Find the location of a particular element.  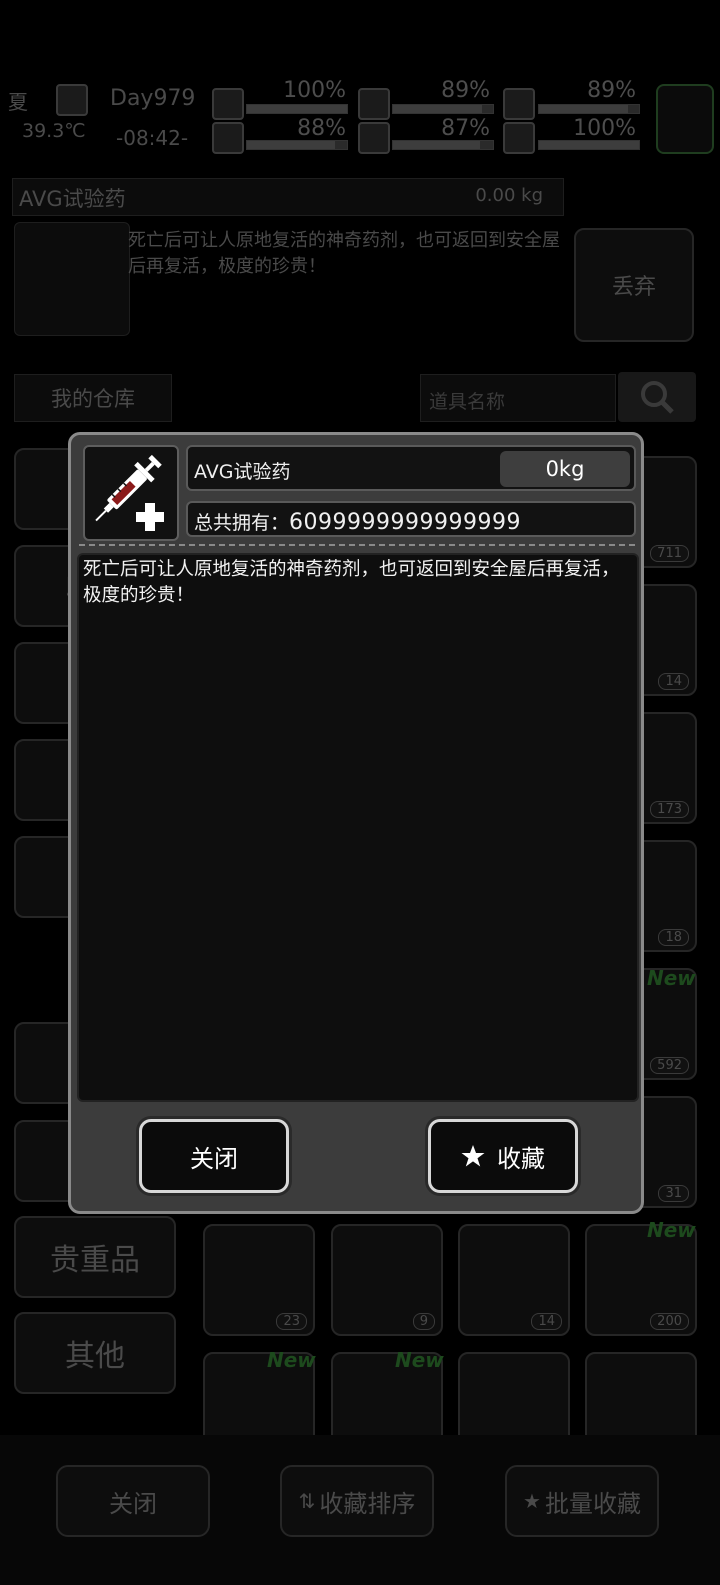

star-icon is located at coordinates (473, 1156).